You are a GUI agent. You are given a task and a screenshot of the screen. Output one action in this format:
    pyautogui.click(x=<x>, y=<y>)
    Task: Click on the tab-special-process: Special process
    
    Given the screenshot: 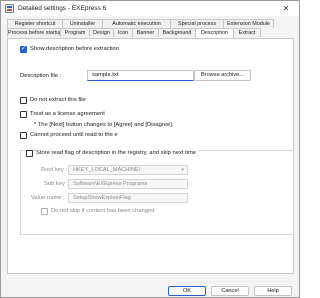 What is the action you would take?
    pyautogui.click(x=197, y=23)
    